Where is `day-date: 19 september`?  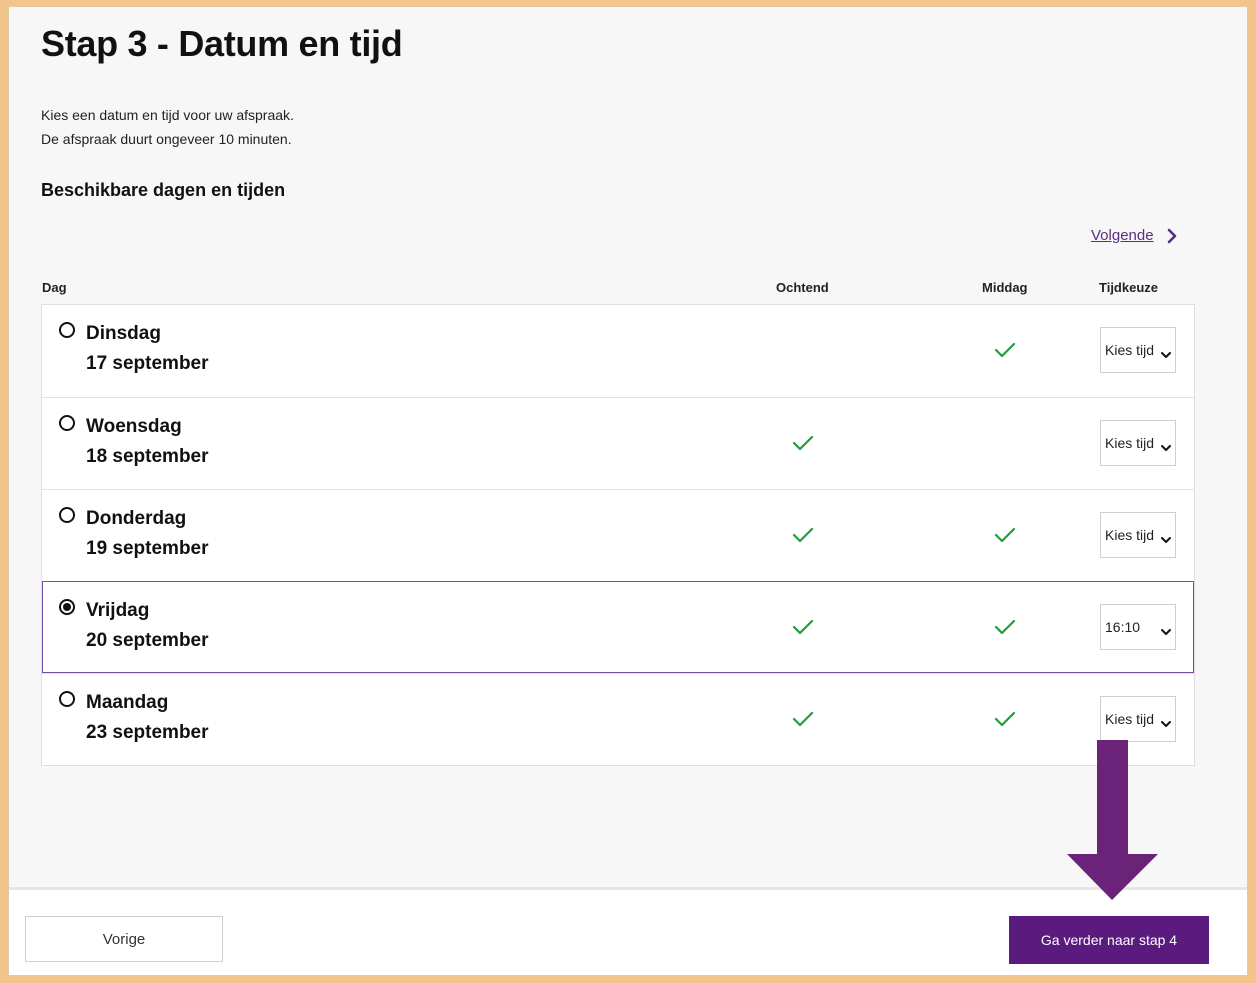
day-date: 19 september is located at coordinates (147, 548).